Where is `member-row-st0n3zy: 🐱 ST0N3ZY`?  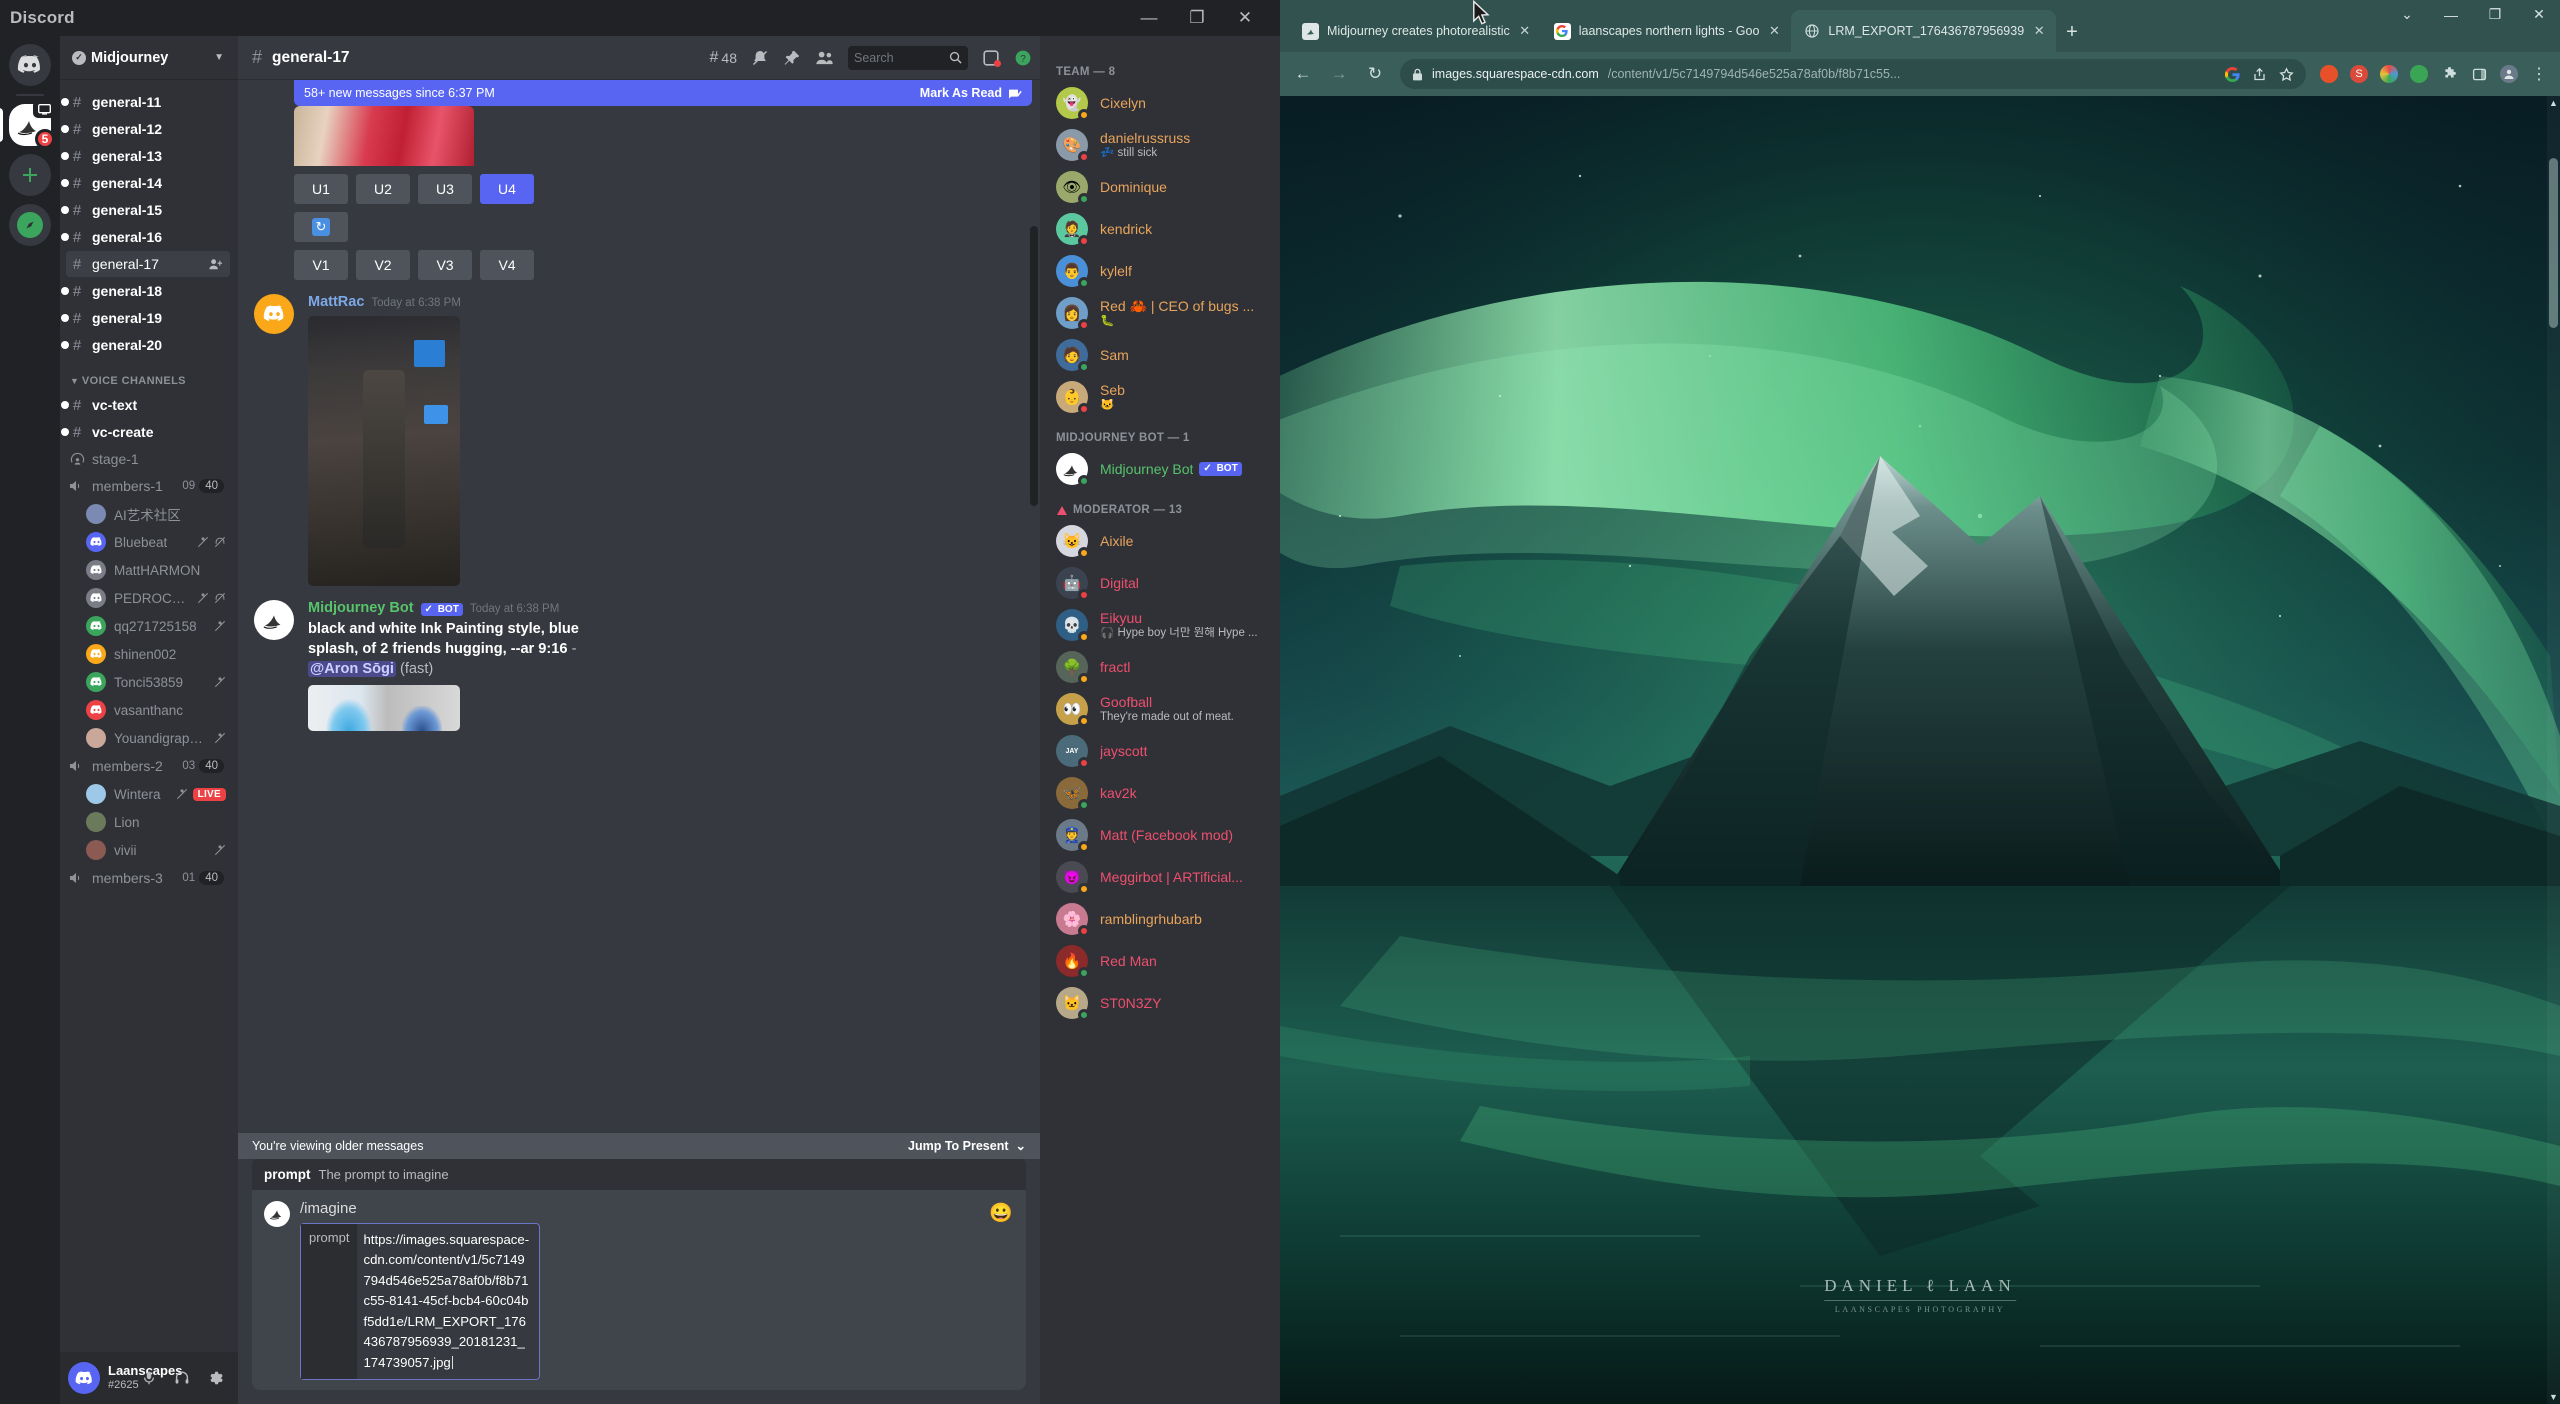
member-row-st0n3zy: 🐱 ST0N3ZY is located at coordinates (1160, 1003).